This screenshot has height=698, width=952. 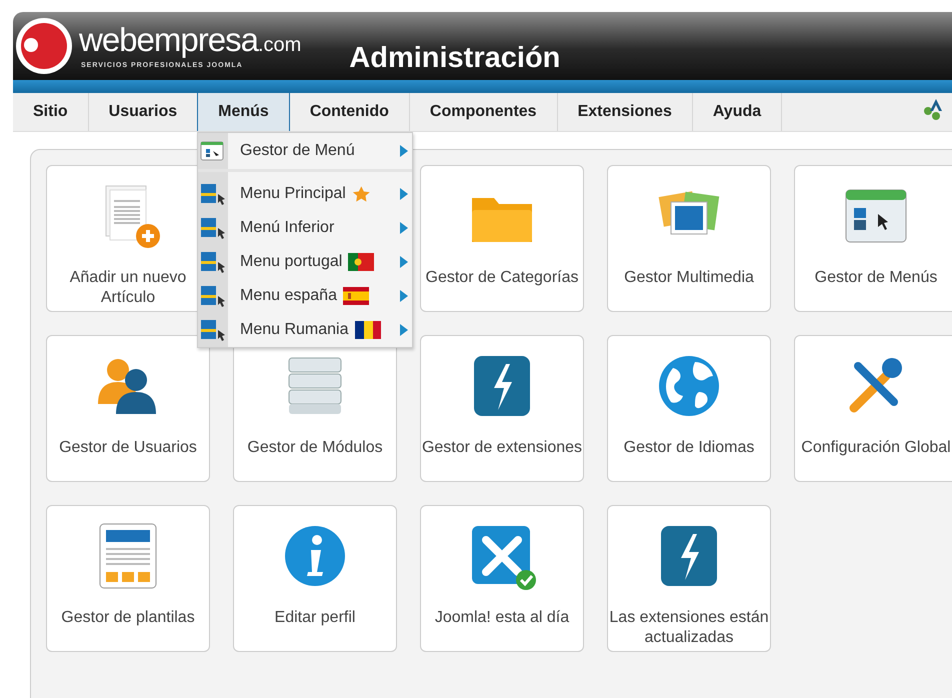 I want to click on page-title: Administración, so click(x=454, y=58).